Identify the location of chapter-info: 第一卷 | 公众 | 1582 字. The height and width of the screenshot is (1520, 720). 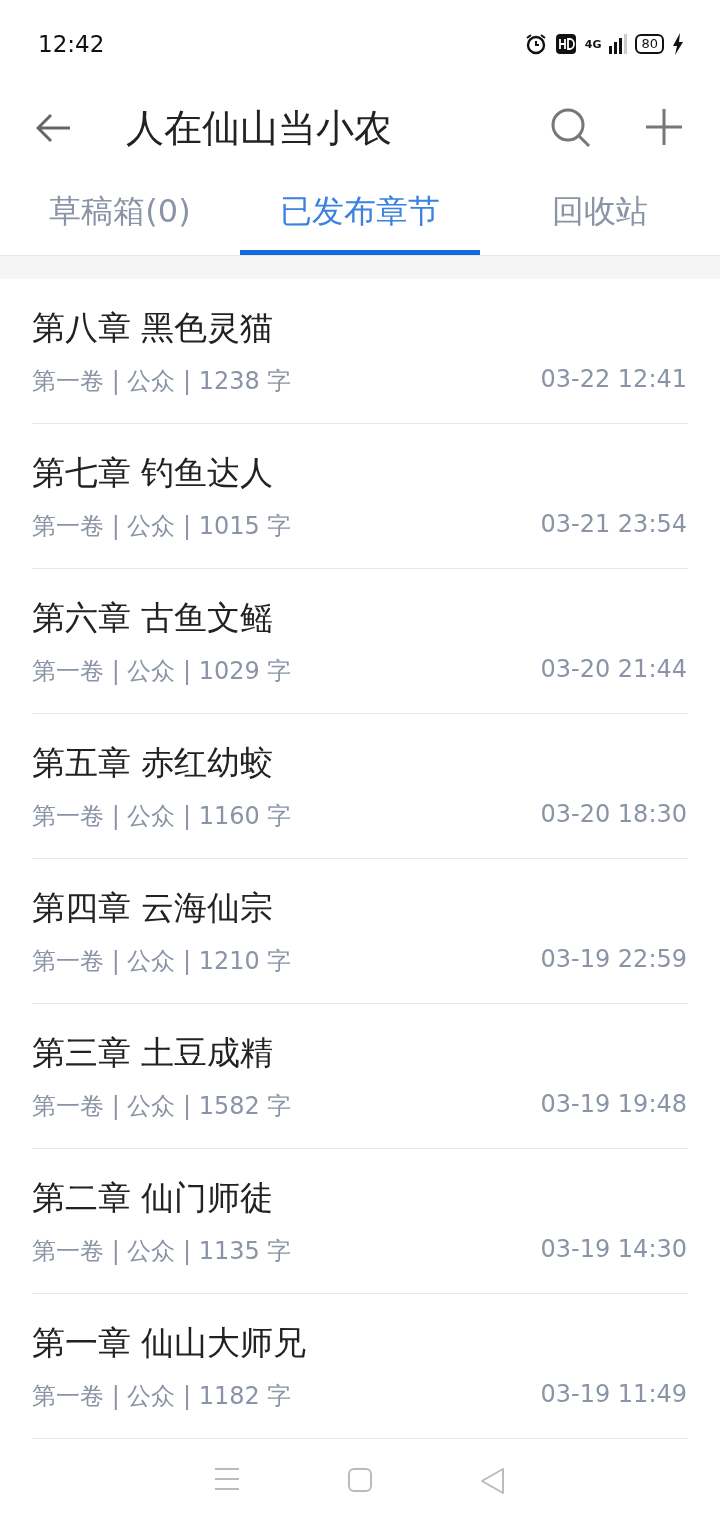
(162, 1106).